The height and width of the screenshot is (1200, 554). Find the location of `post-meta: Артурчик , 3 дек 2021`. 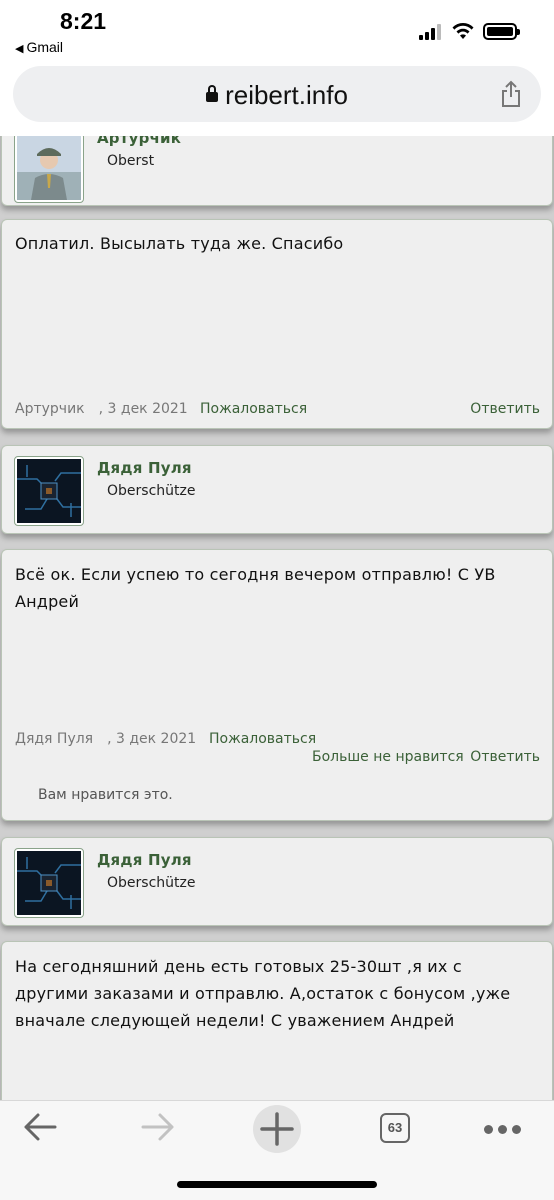

post-meta: Артурчик , 3 дек 2021 is located at coordinates (101, 409).